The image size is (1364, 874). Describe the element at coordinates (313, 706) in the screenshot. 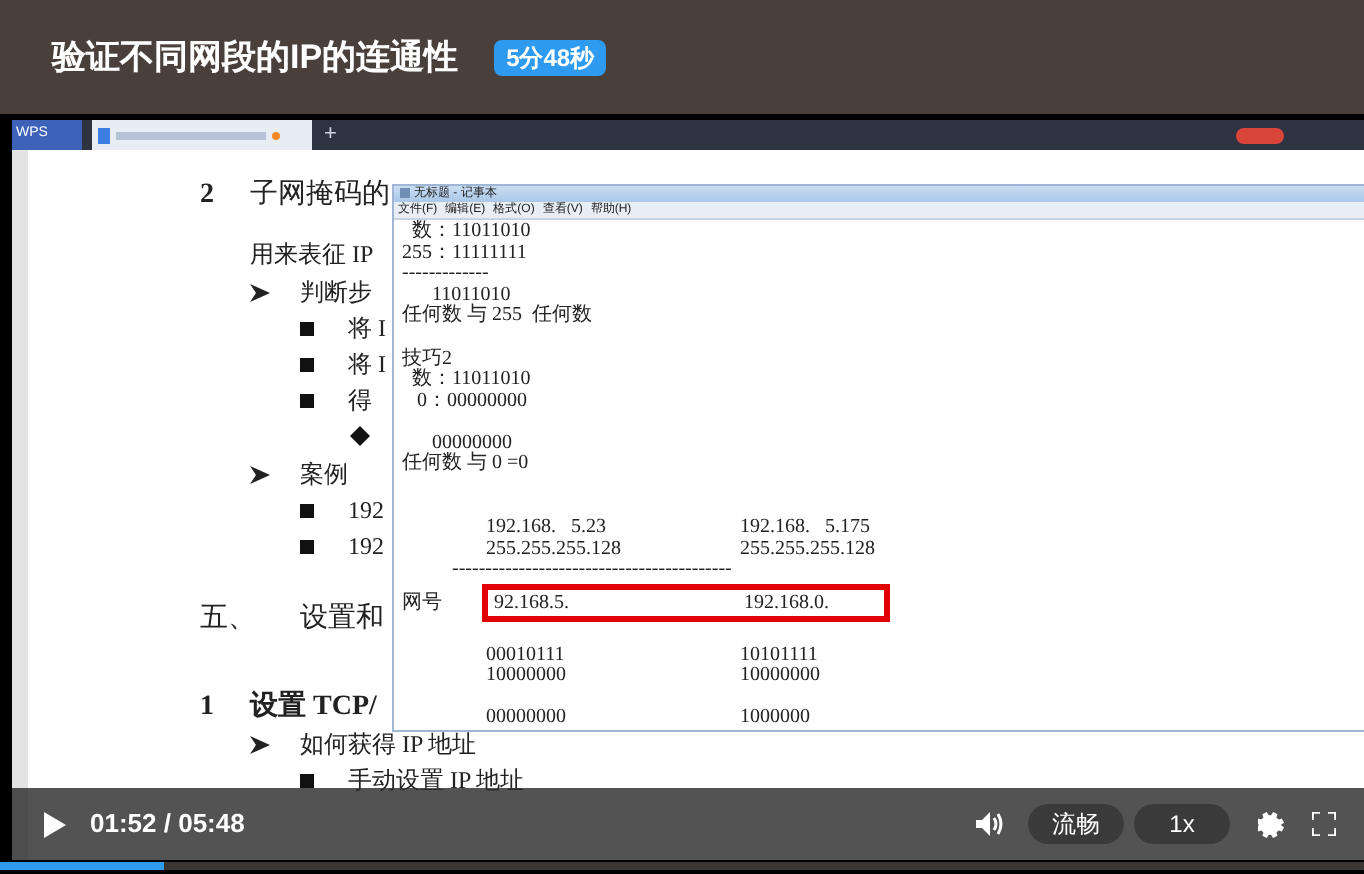

I see `heading-text: 设置 TCP/` at that location.